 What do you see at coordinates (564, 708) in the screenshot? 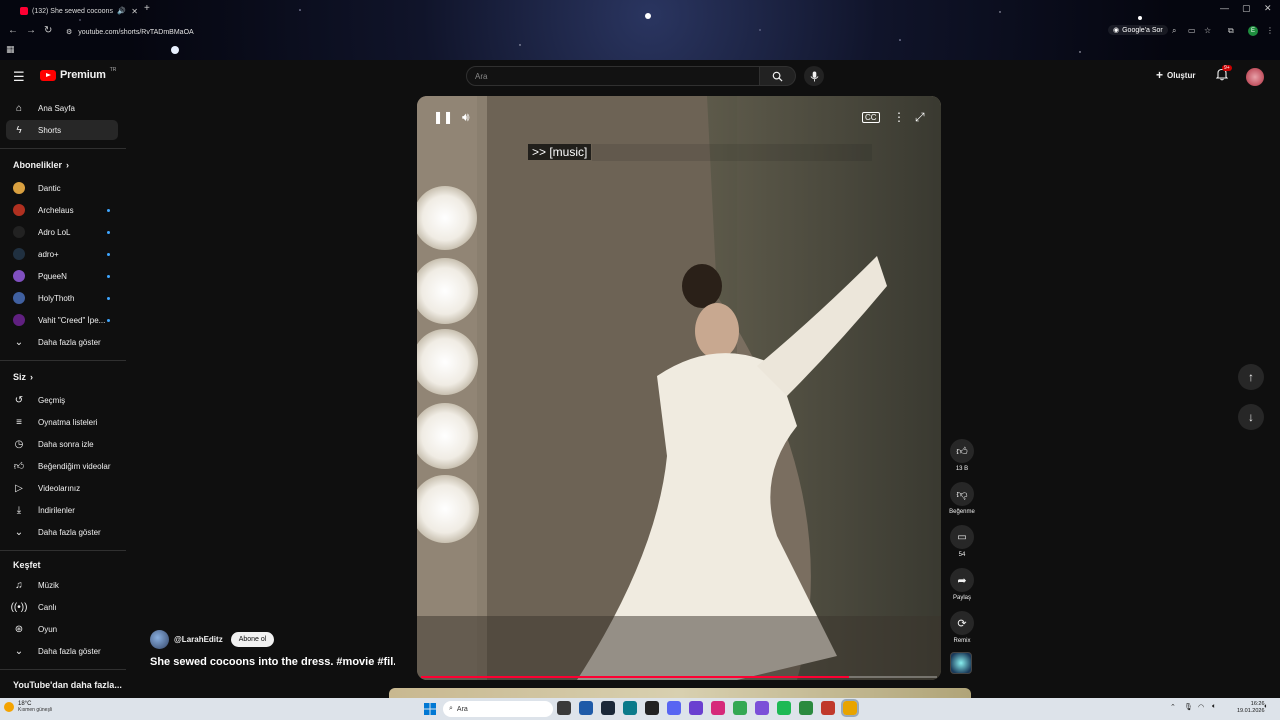
I see `task-view-icon` at bounding box center [564, 708].